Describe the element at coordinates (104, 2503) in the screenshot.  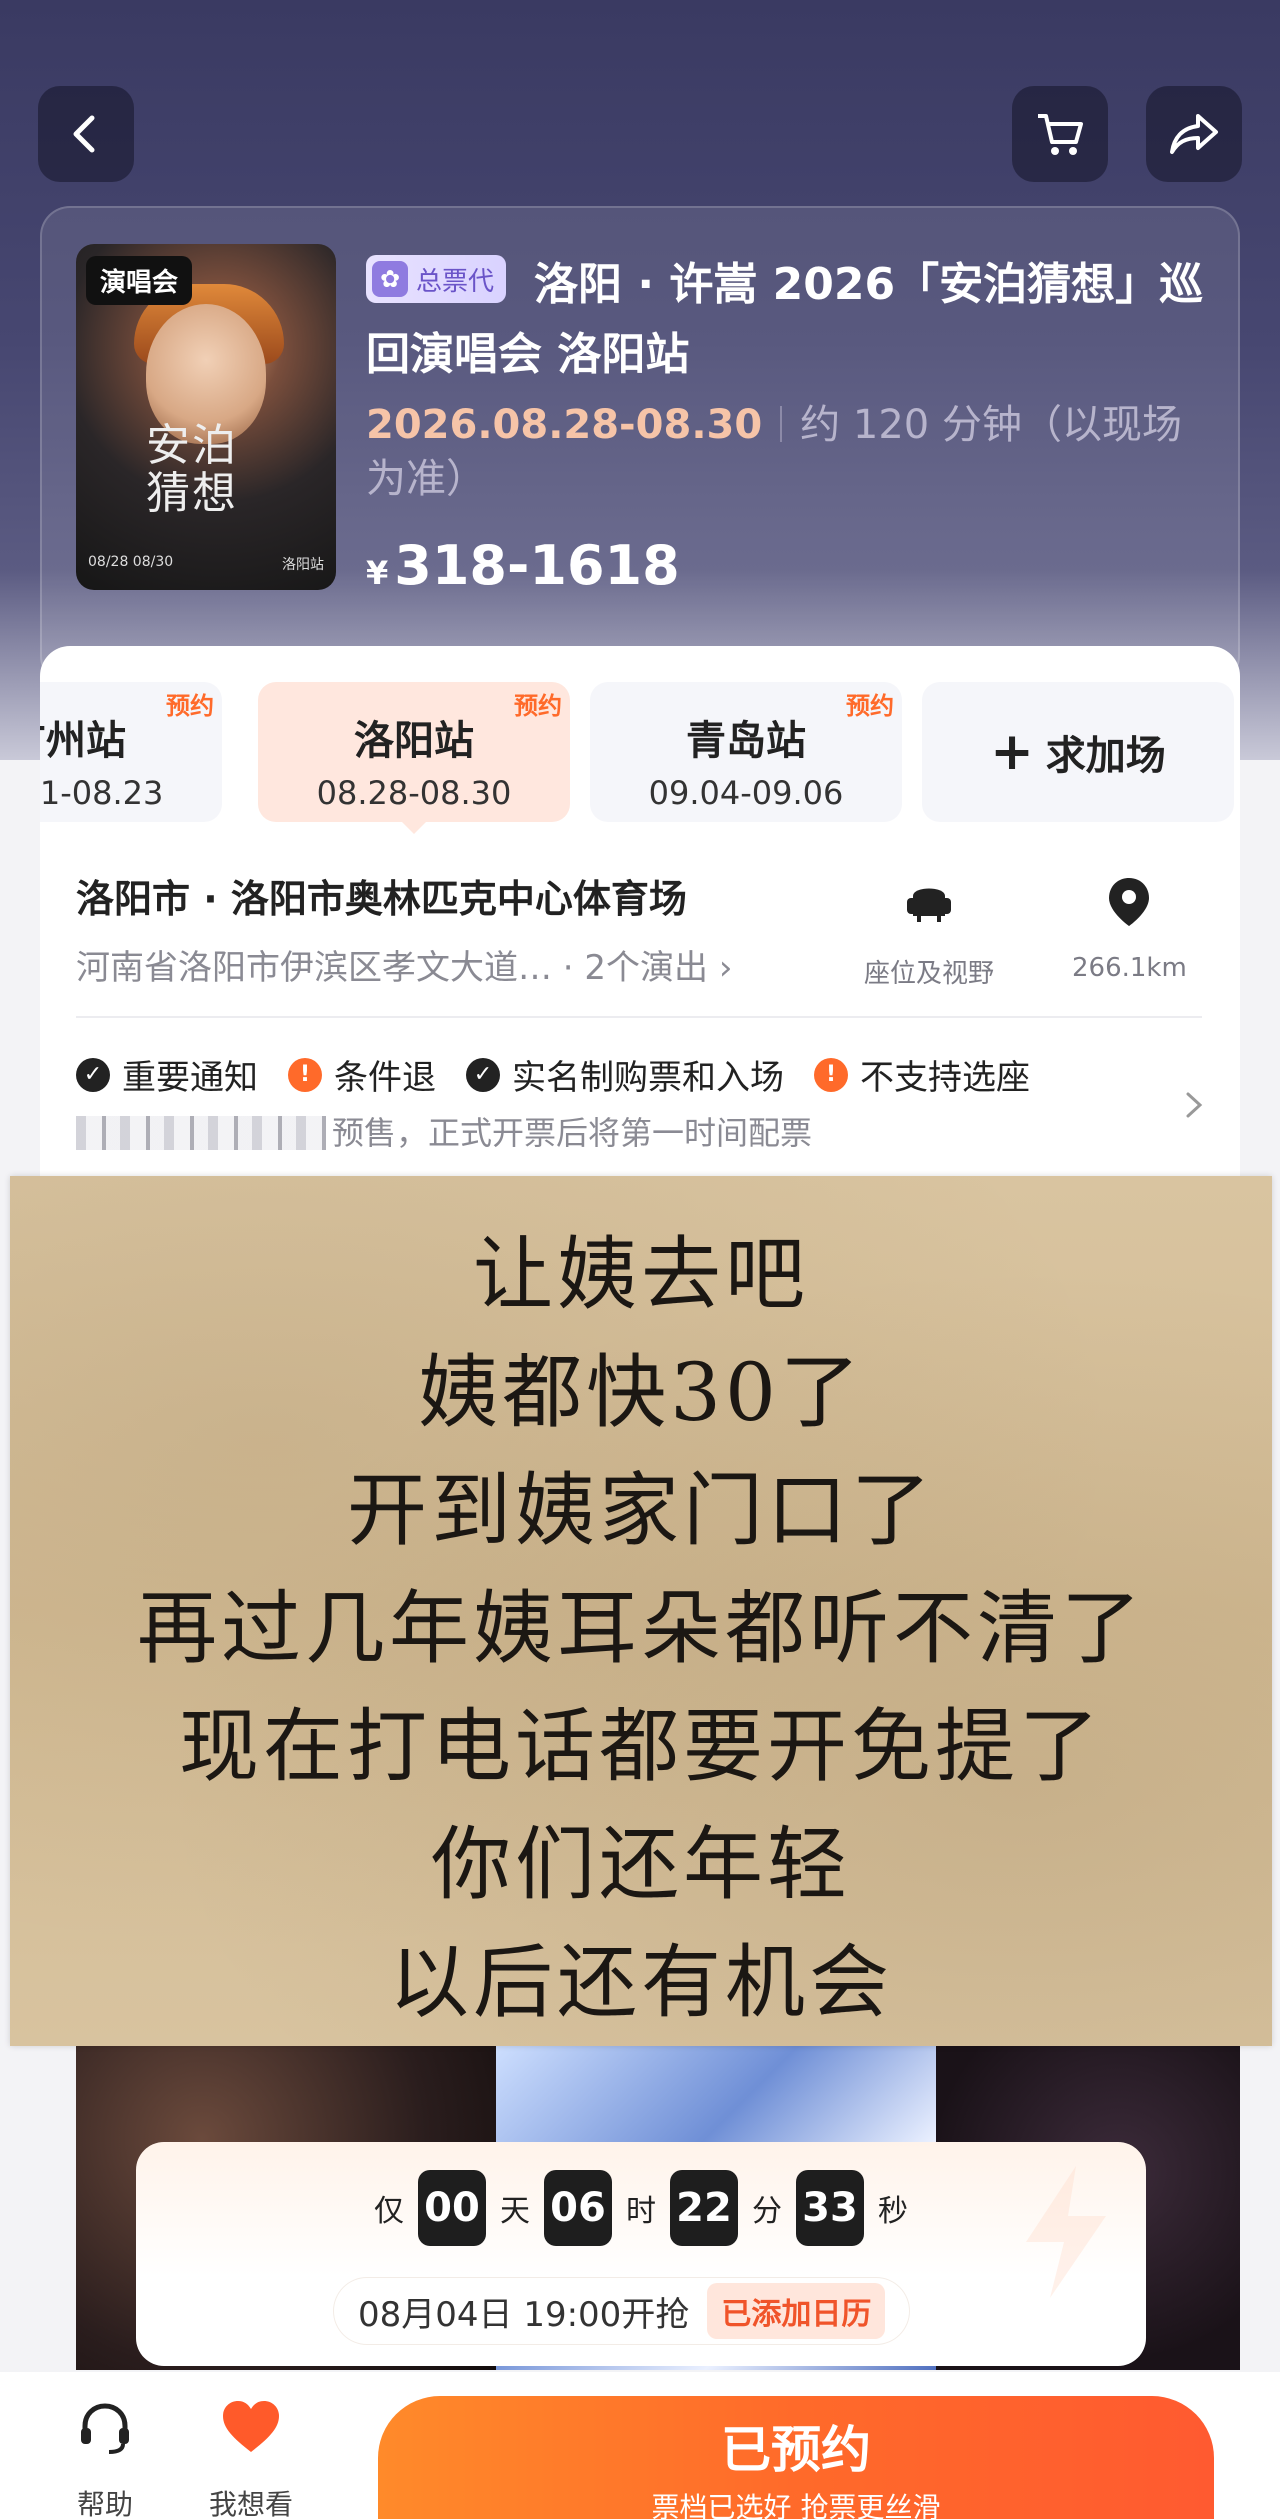
I see `help-label: 帮助` at that location.